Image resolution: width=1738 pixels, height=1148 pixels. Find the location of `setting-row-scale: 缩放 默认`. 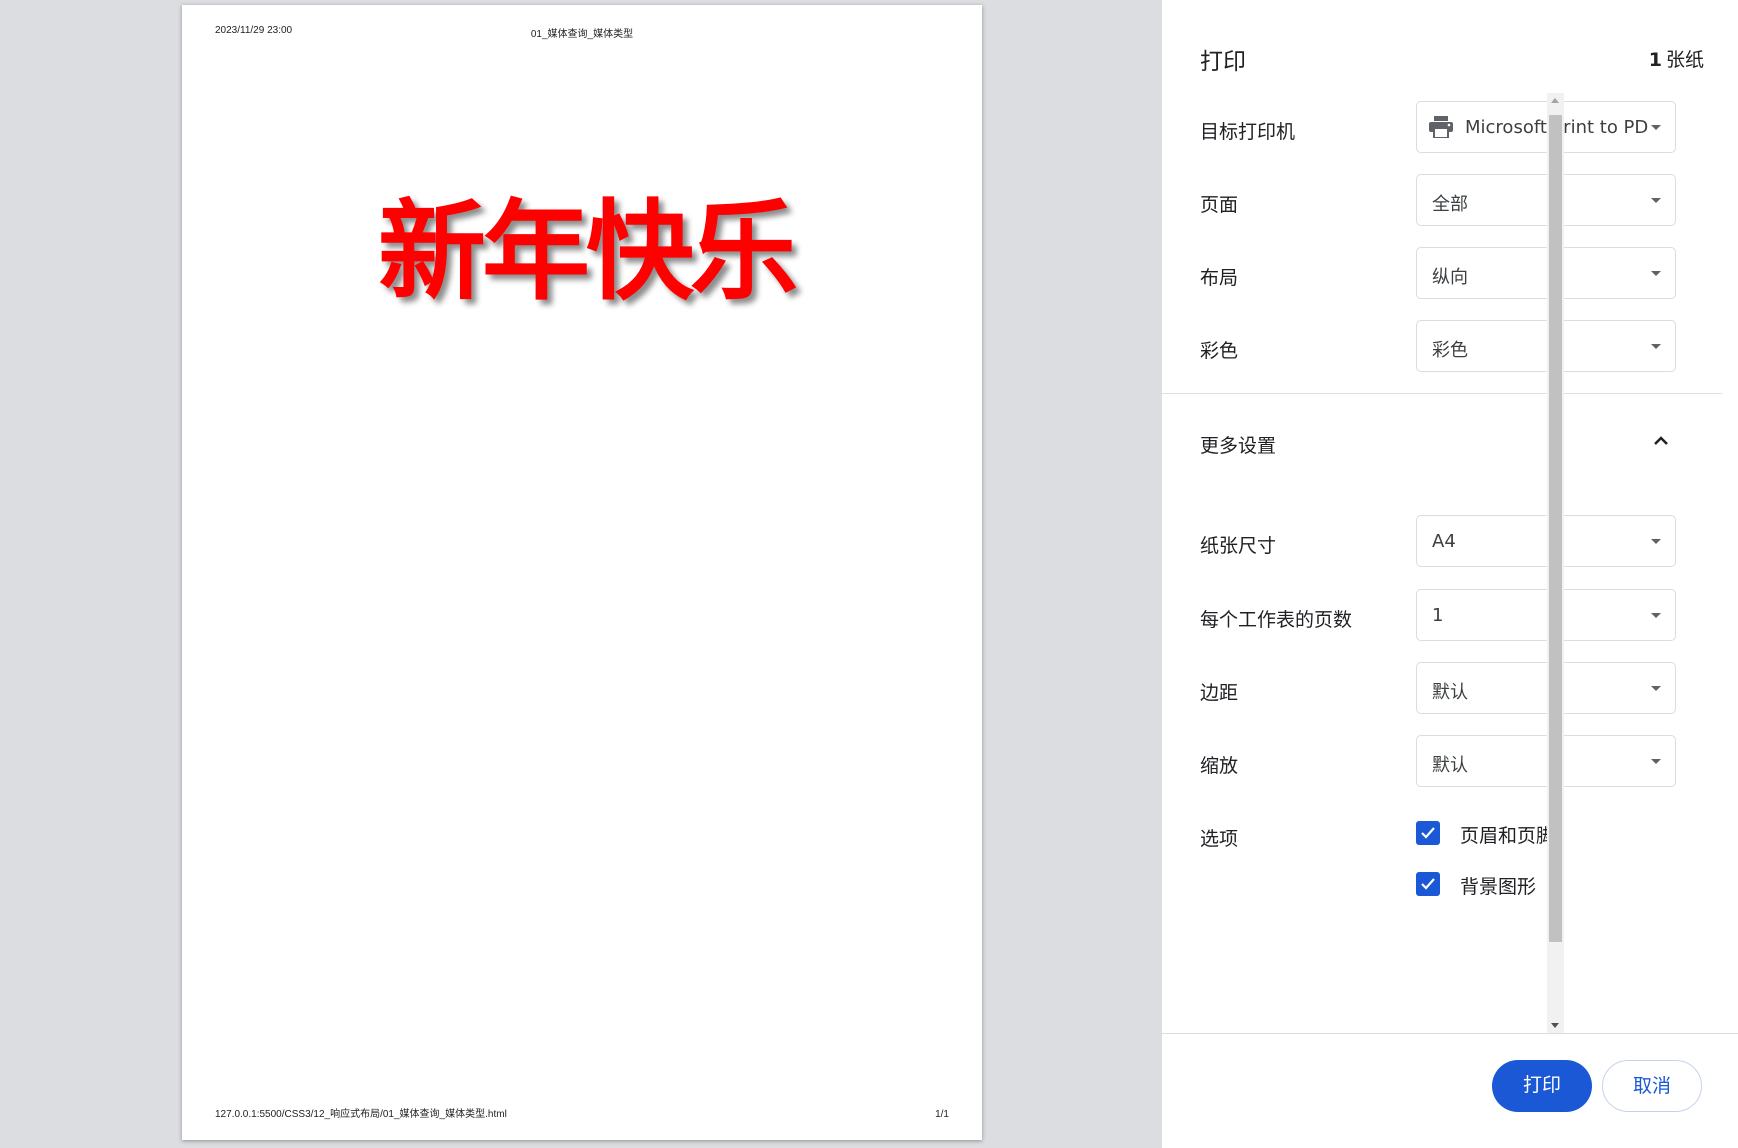

setting-row-scale: 缩放 默认 is located at coordinates (1442, 762).